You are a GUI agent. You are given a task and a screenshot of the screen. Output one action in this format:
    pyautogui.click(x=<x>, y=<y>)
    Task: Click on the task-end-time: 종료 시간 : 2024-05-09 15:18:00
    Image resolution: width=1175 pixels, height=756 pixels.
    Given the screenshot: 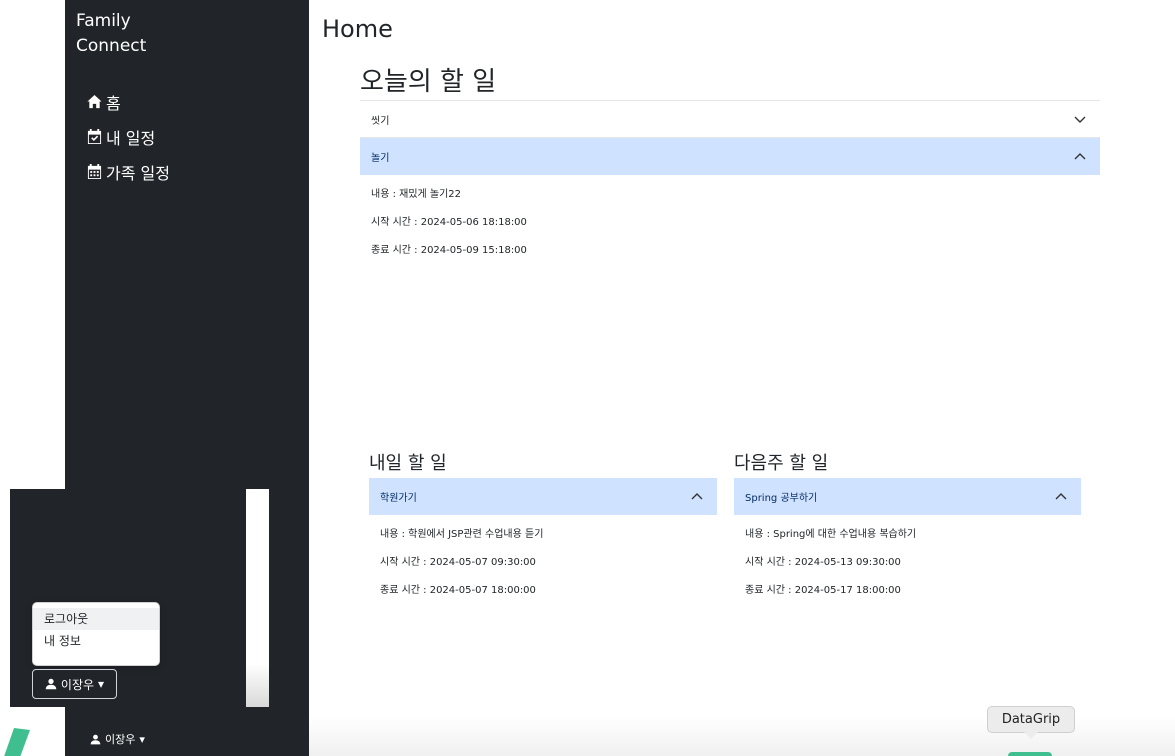 What is the action you would take?
    pyautogui.click(x=449, y=250)
    